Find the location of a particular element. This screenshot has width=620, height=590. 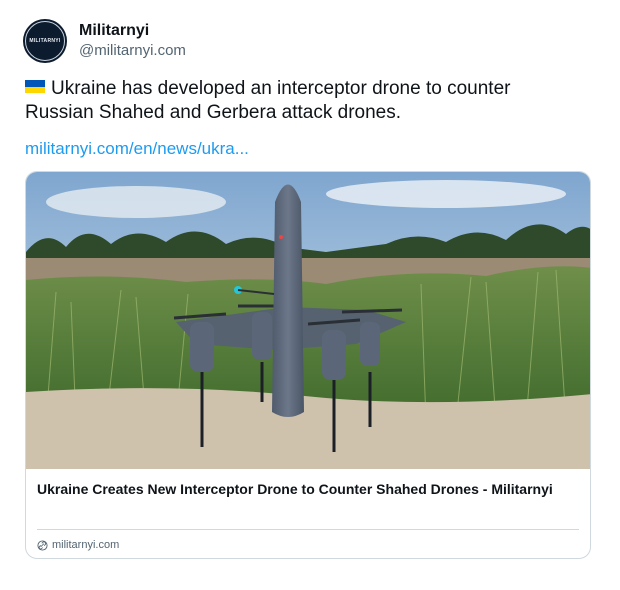

avatar: MILITARNYI is located at coordinates (45, 41).